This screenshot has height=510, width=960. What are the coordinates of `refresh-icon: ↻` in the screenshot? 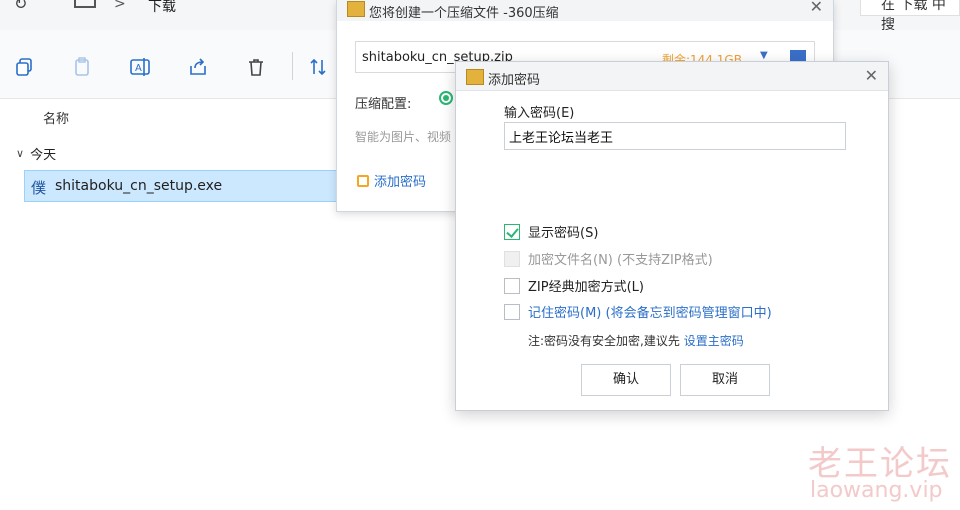 It's located at (20, 6).